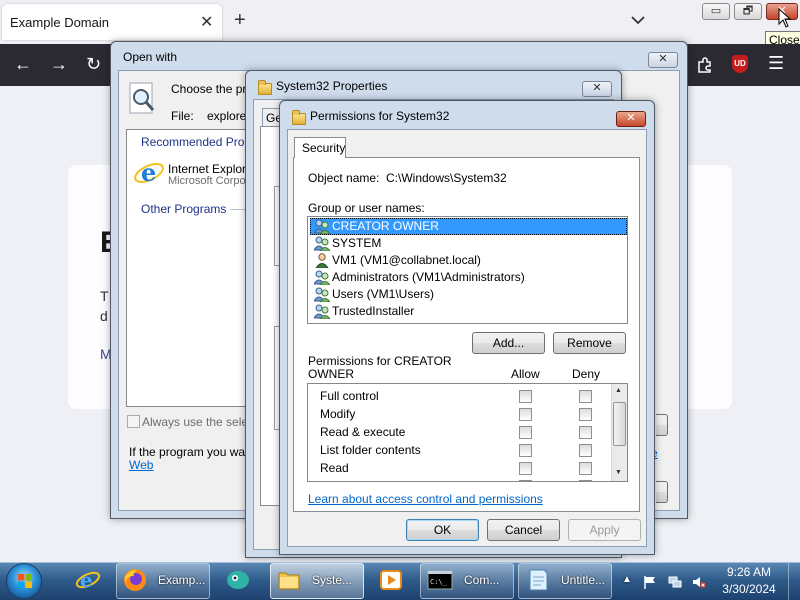 The width and height of the screenshot is (800, 600). I want to click on permissions-close-button: ✕, so click(631, 119).